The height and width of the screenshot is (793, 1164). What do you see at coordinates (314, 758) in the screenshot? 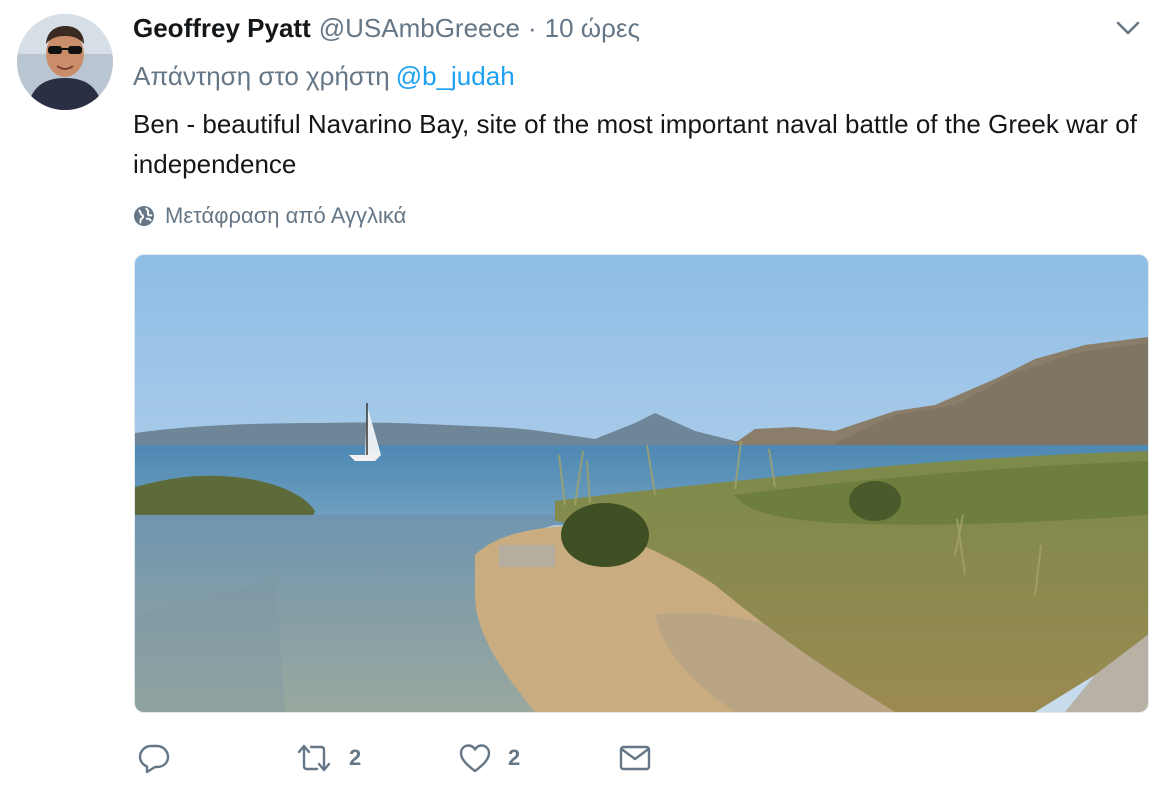
I see `retweet-icon` at bounding box center [314, 758].